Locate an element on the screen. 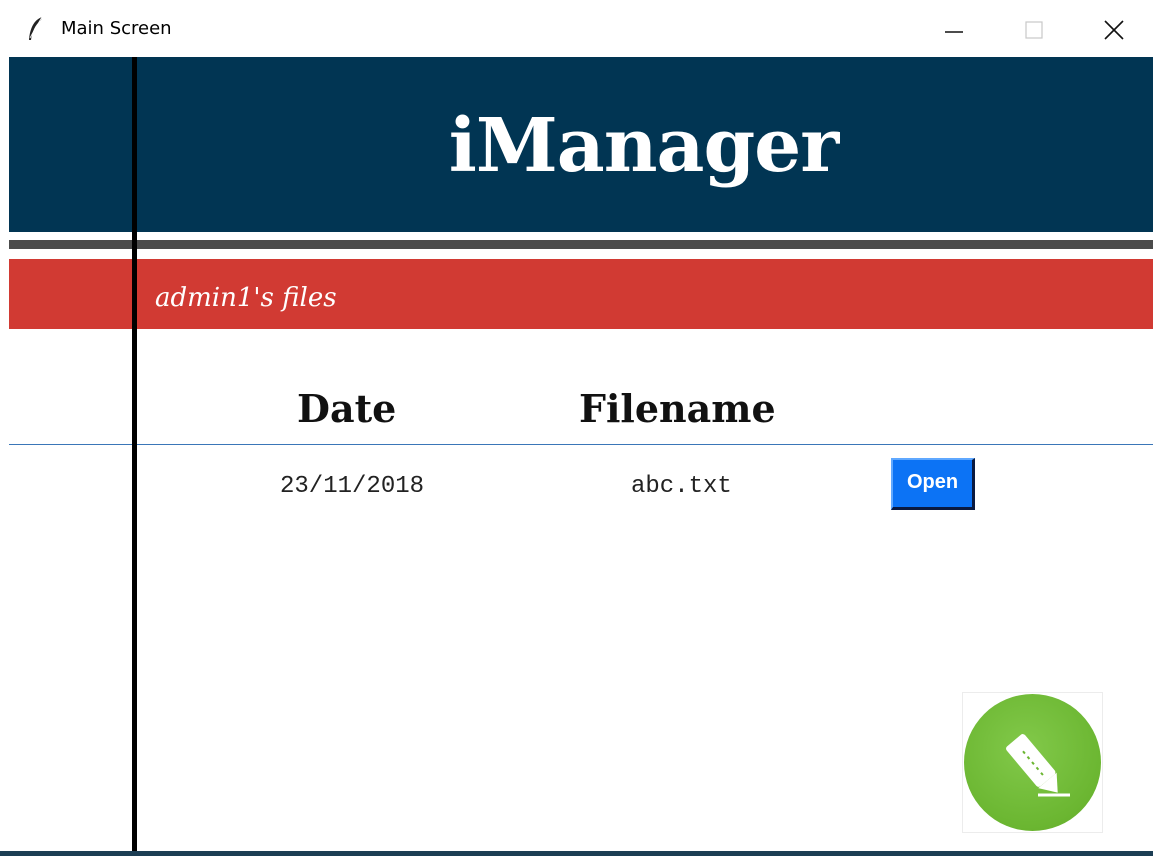 This screenshot has height=856, width=1153. app-title: iManager is located at coordinates (644, 146).